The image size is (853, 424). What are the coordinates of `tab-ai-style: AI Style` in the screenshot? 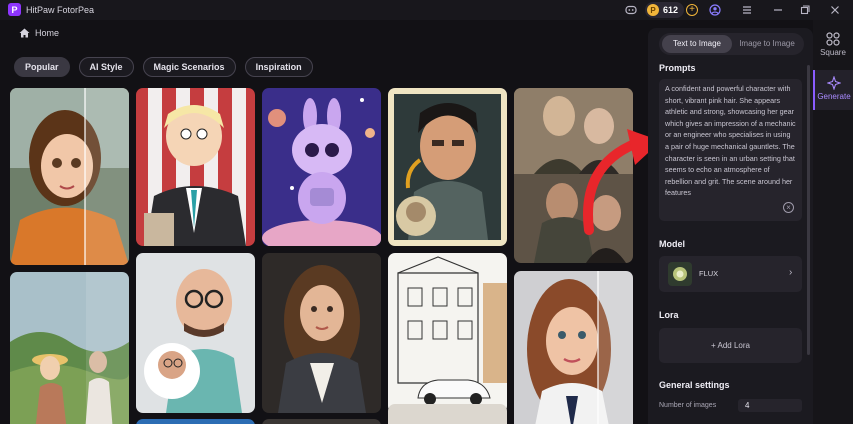 It's located at (106, 67).